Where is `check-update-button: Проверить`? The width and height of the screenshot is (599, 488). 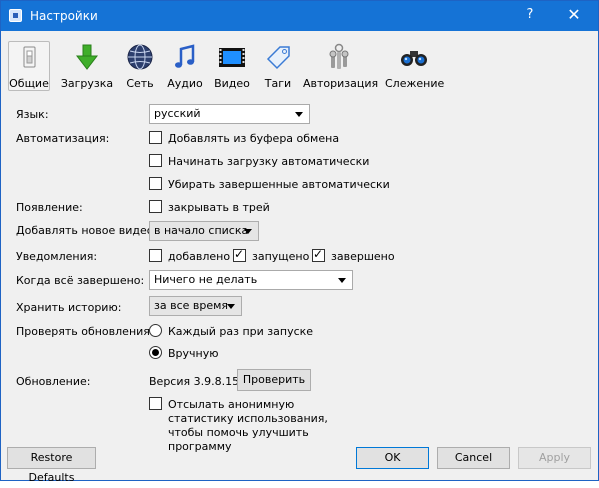
check-update-button: Проверить is located at coordinates (274, 380).